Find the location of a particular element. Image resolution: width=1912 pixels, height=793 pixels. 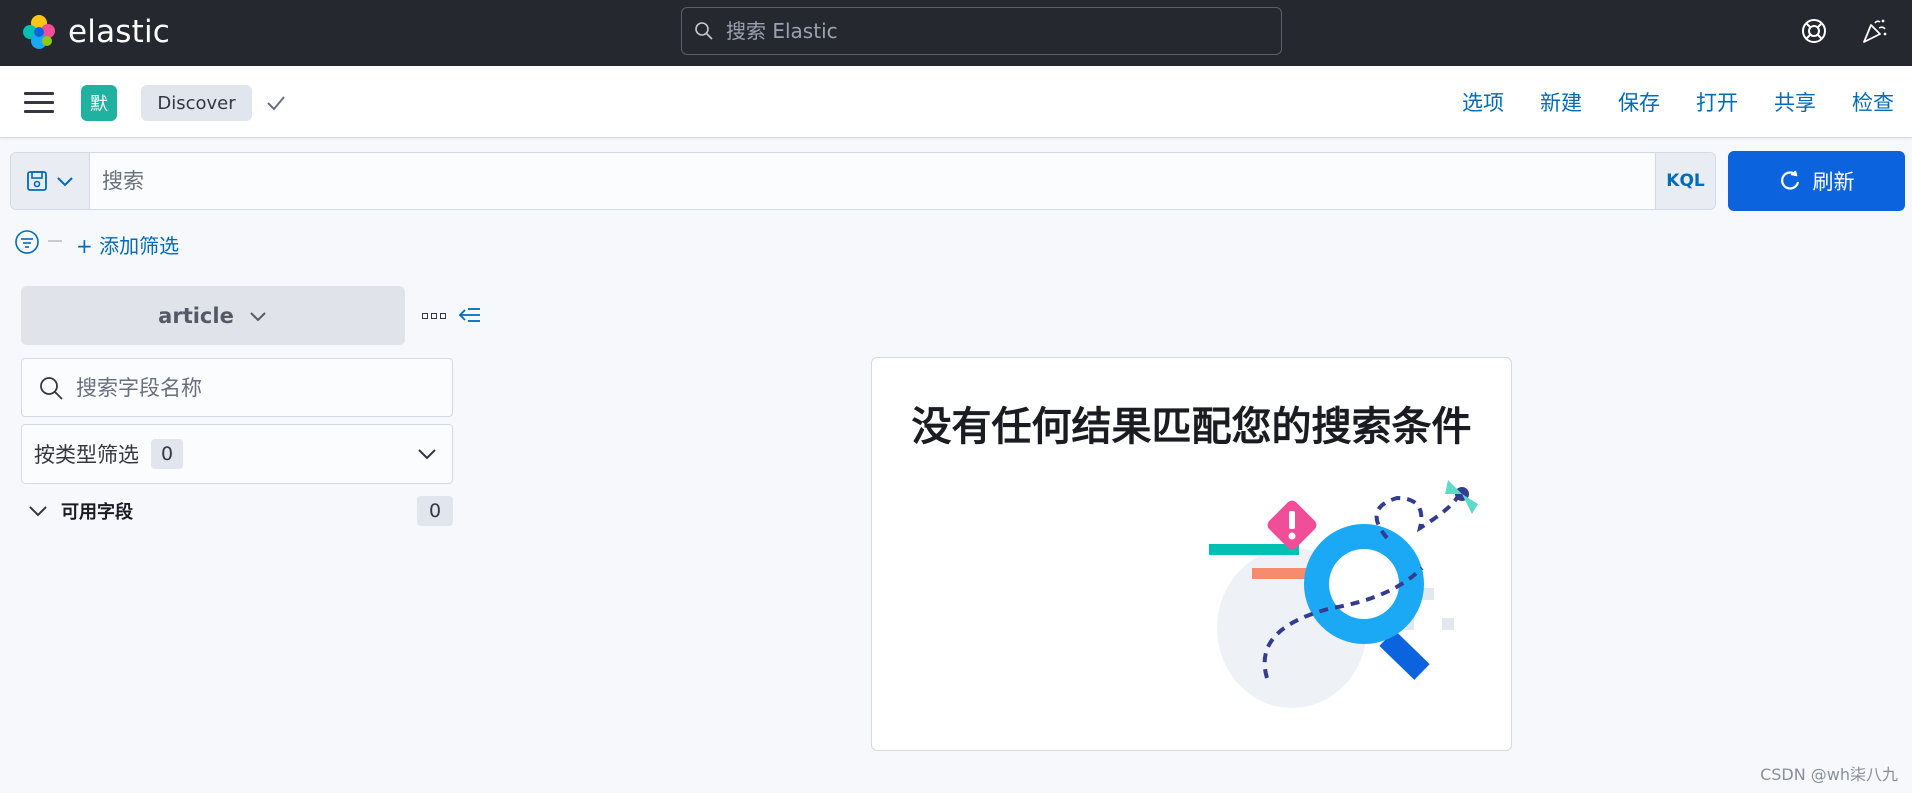

field-search is located at coordinates (237, 387).